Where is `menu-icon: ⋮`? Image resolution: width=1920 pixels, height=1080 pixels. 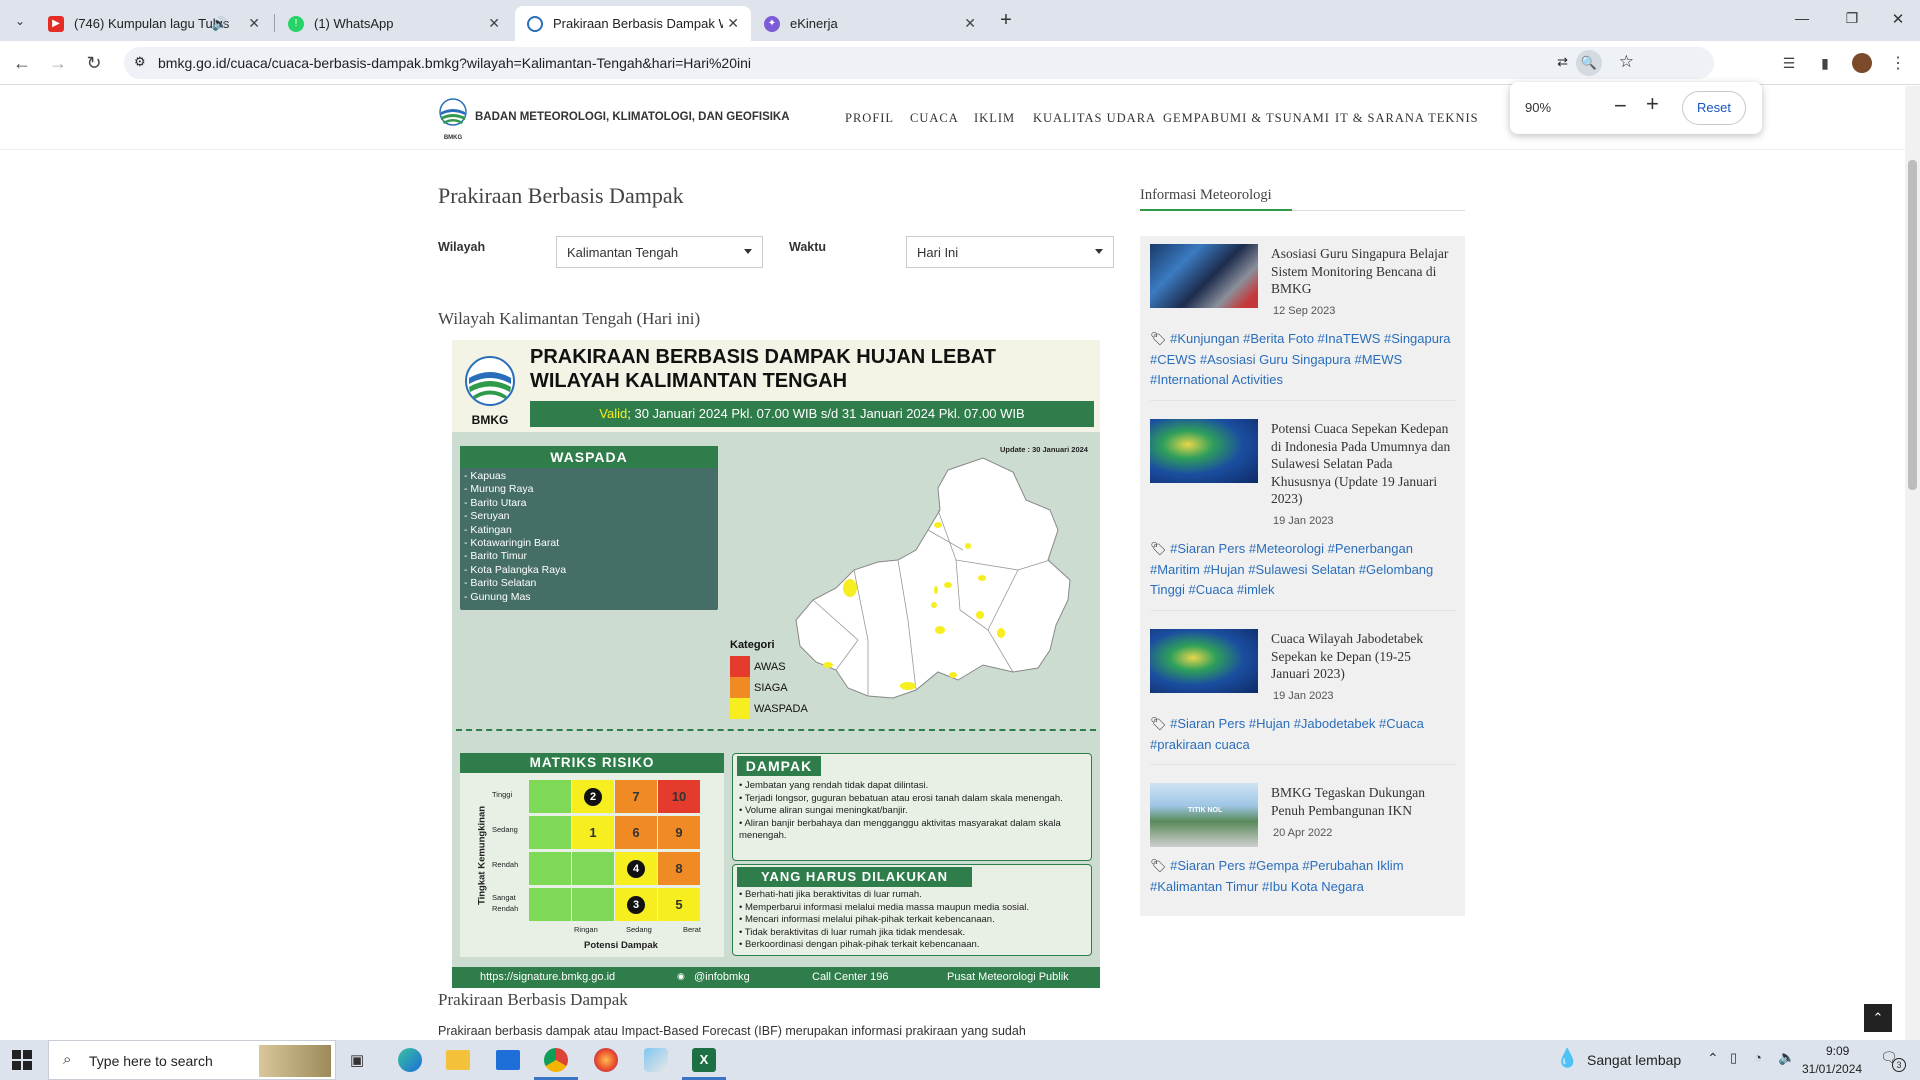
menu-icon: ⋮ is located at coordinates (1898, 63).